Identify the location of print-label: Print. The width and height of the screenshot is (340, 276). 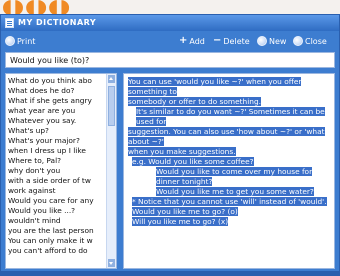
(26, 41).